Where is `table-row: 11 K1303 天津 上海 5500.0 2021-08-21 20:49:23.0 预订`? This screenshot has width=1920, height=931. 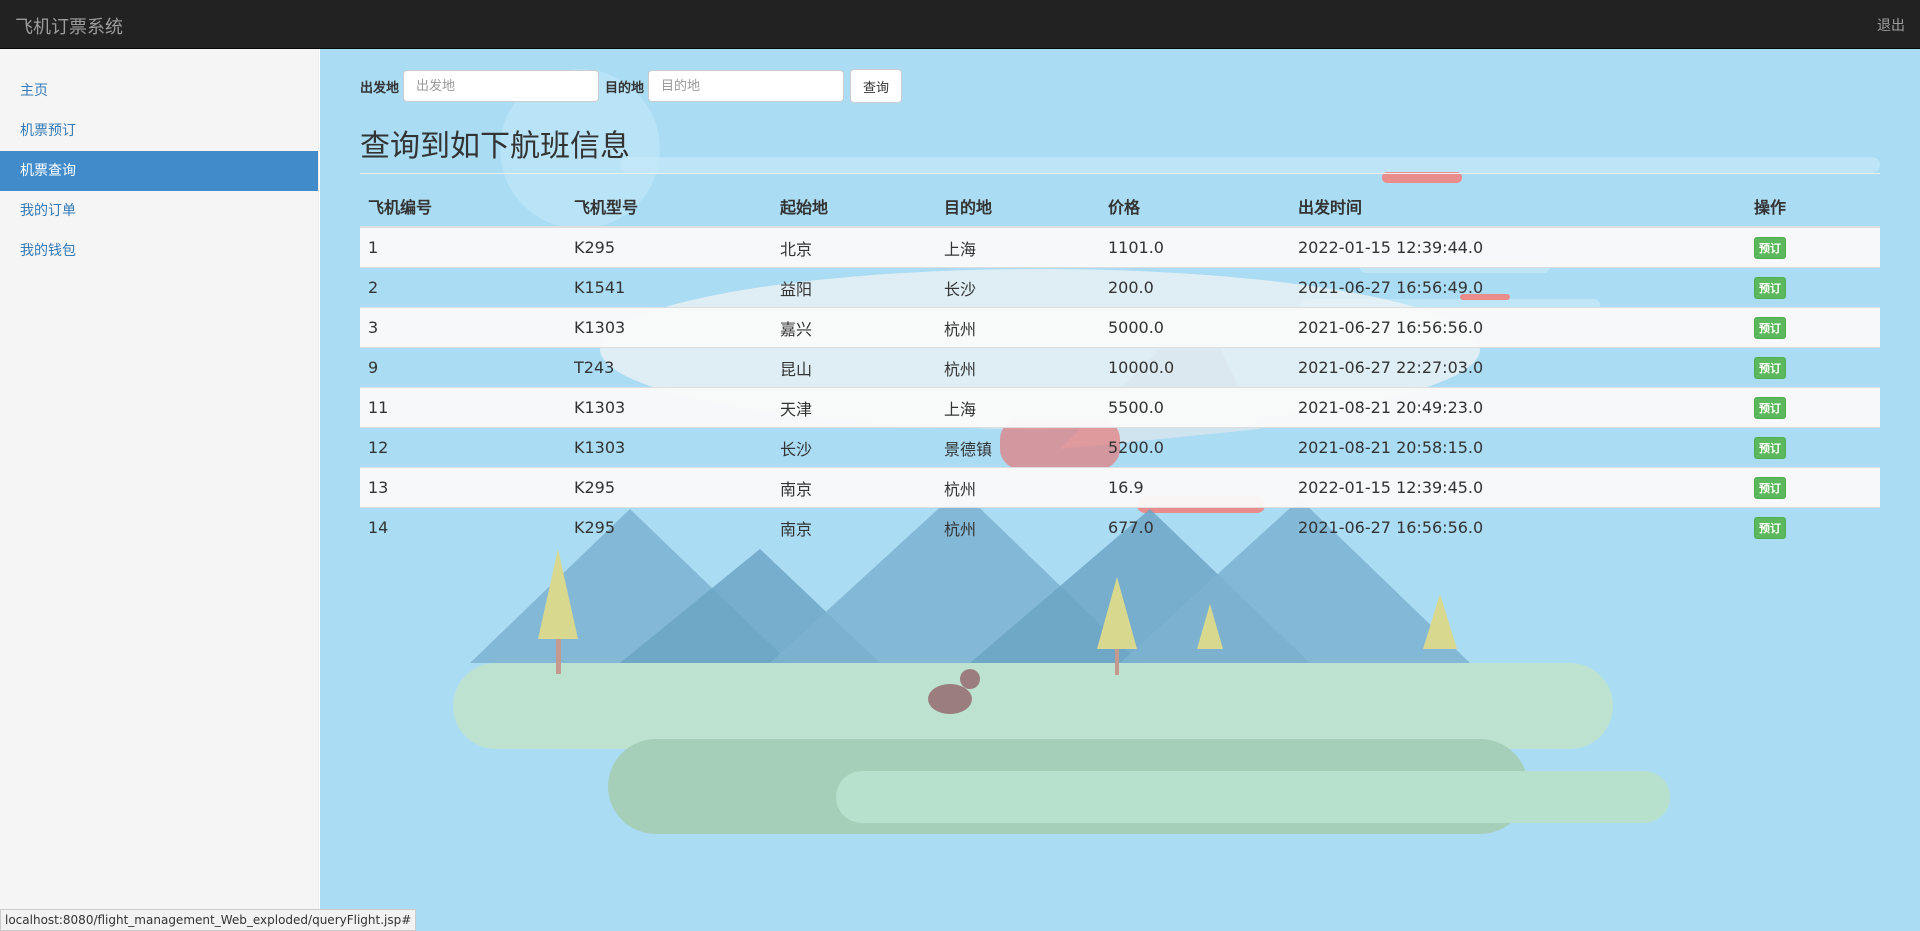
table-row: 11 K1303 天津 上海 5500.0 2021-08-21 20:49:23.0 预订 is located at coordinates (1120, 407).